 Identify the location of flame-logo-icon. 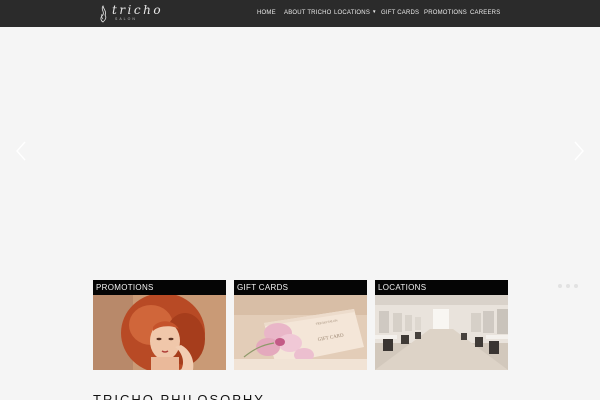
(103, 14).